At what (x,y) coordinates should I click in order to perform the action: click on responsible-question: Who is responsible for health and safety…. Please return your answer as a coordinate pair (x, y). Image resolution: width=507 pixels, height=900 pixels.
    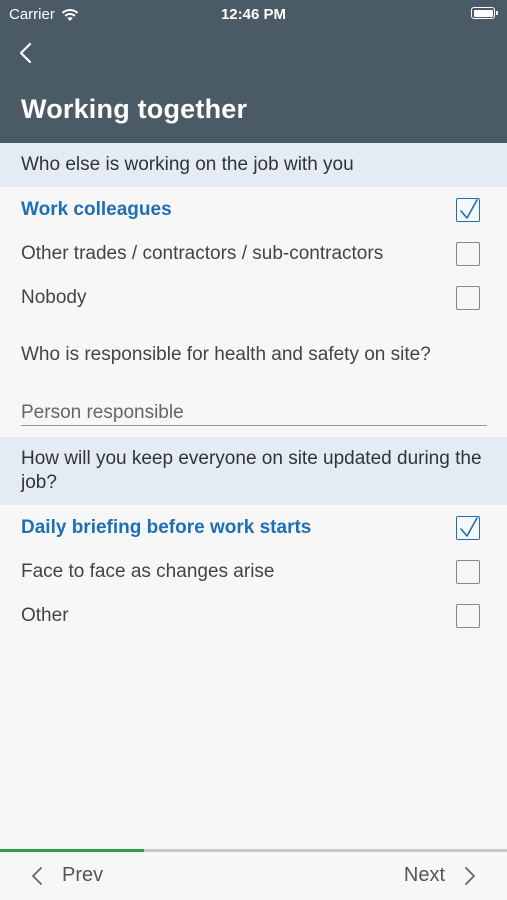
    Looking at the image, I should click on (226, 354).